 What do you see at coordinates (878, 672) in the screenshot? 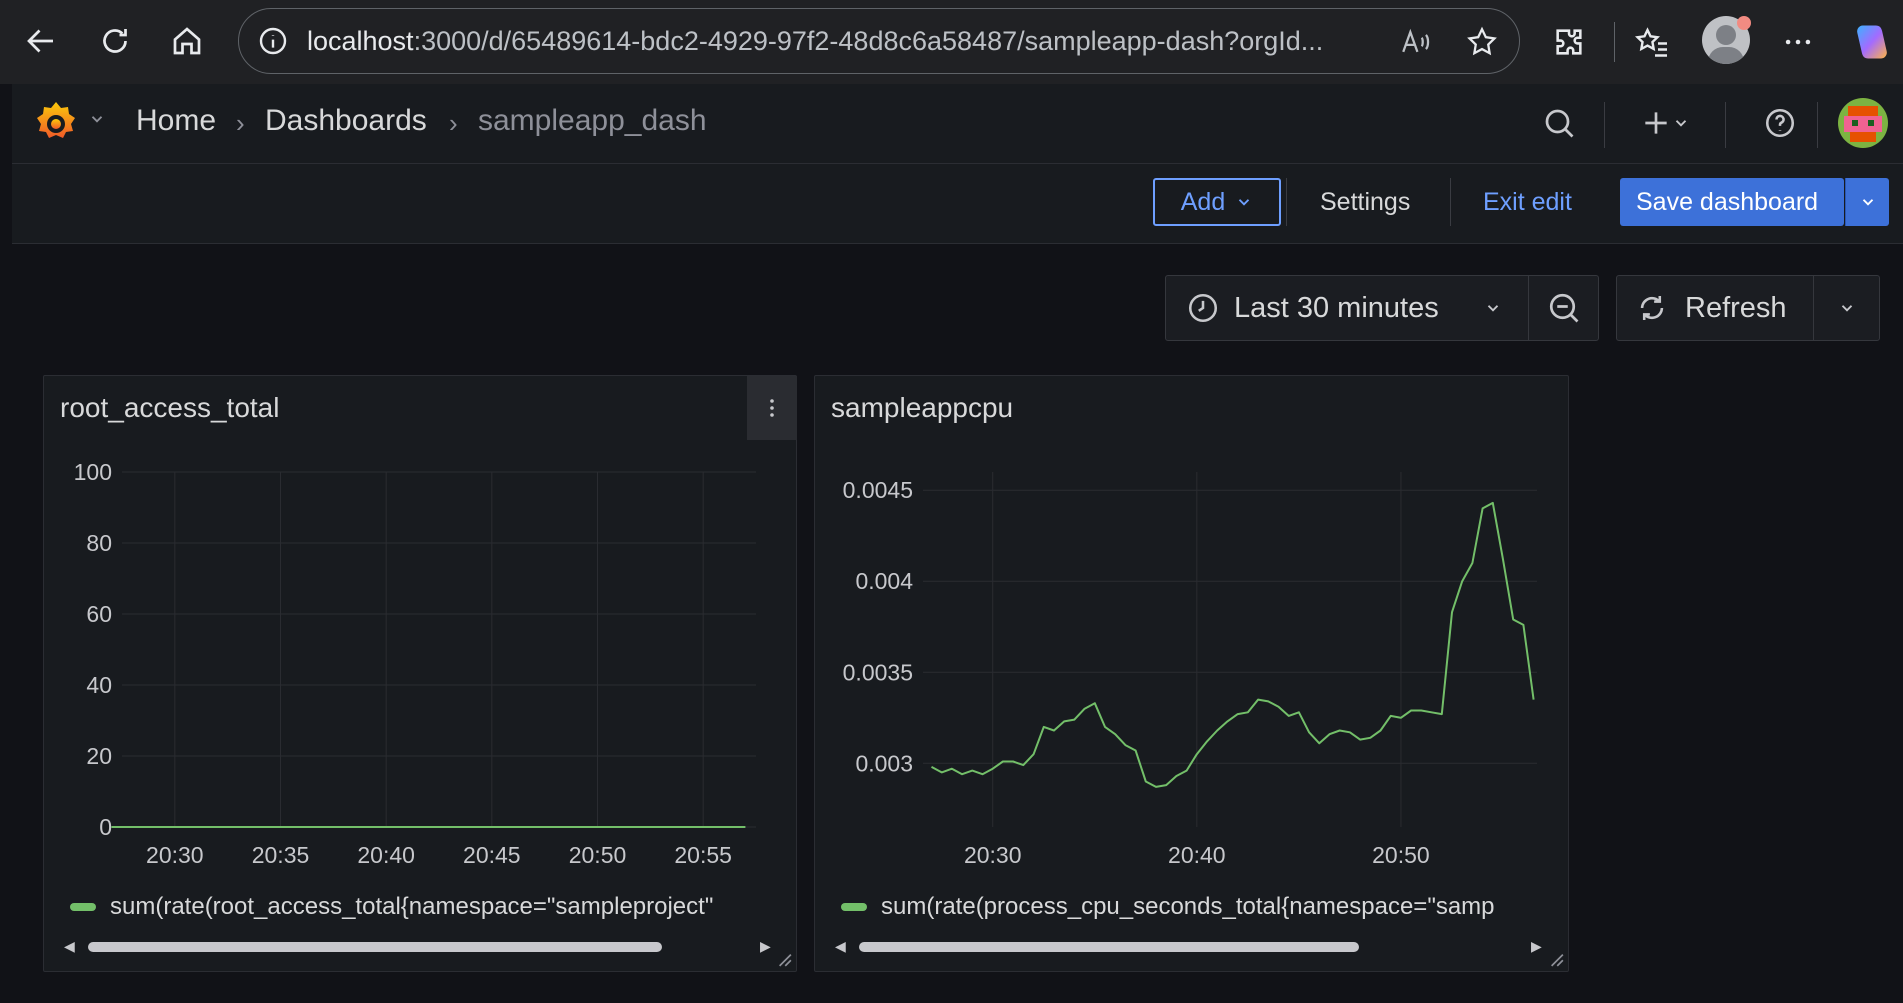
I see `y-tick-label: 0.0035` at bounding box center [878, 672].